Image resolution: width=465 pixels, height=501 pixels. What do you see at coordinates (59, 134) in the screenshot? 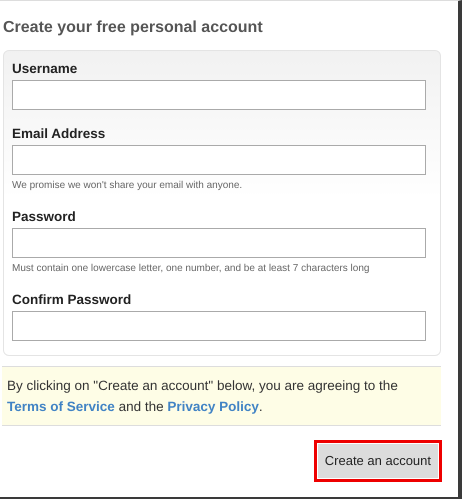
I see `field-label: Email Address` at bounding box center [59, 134].